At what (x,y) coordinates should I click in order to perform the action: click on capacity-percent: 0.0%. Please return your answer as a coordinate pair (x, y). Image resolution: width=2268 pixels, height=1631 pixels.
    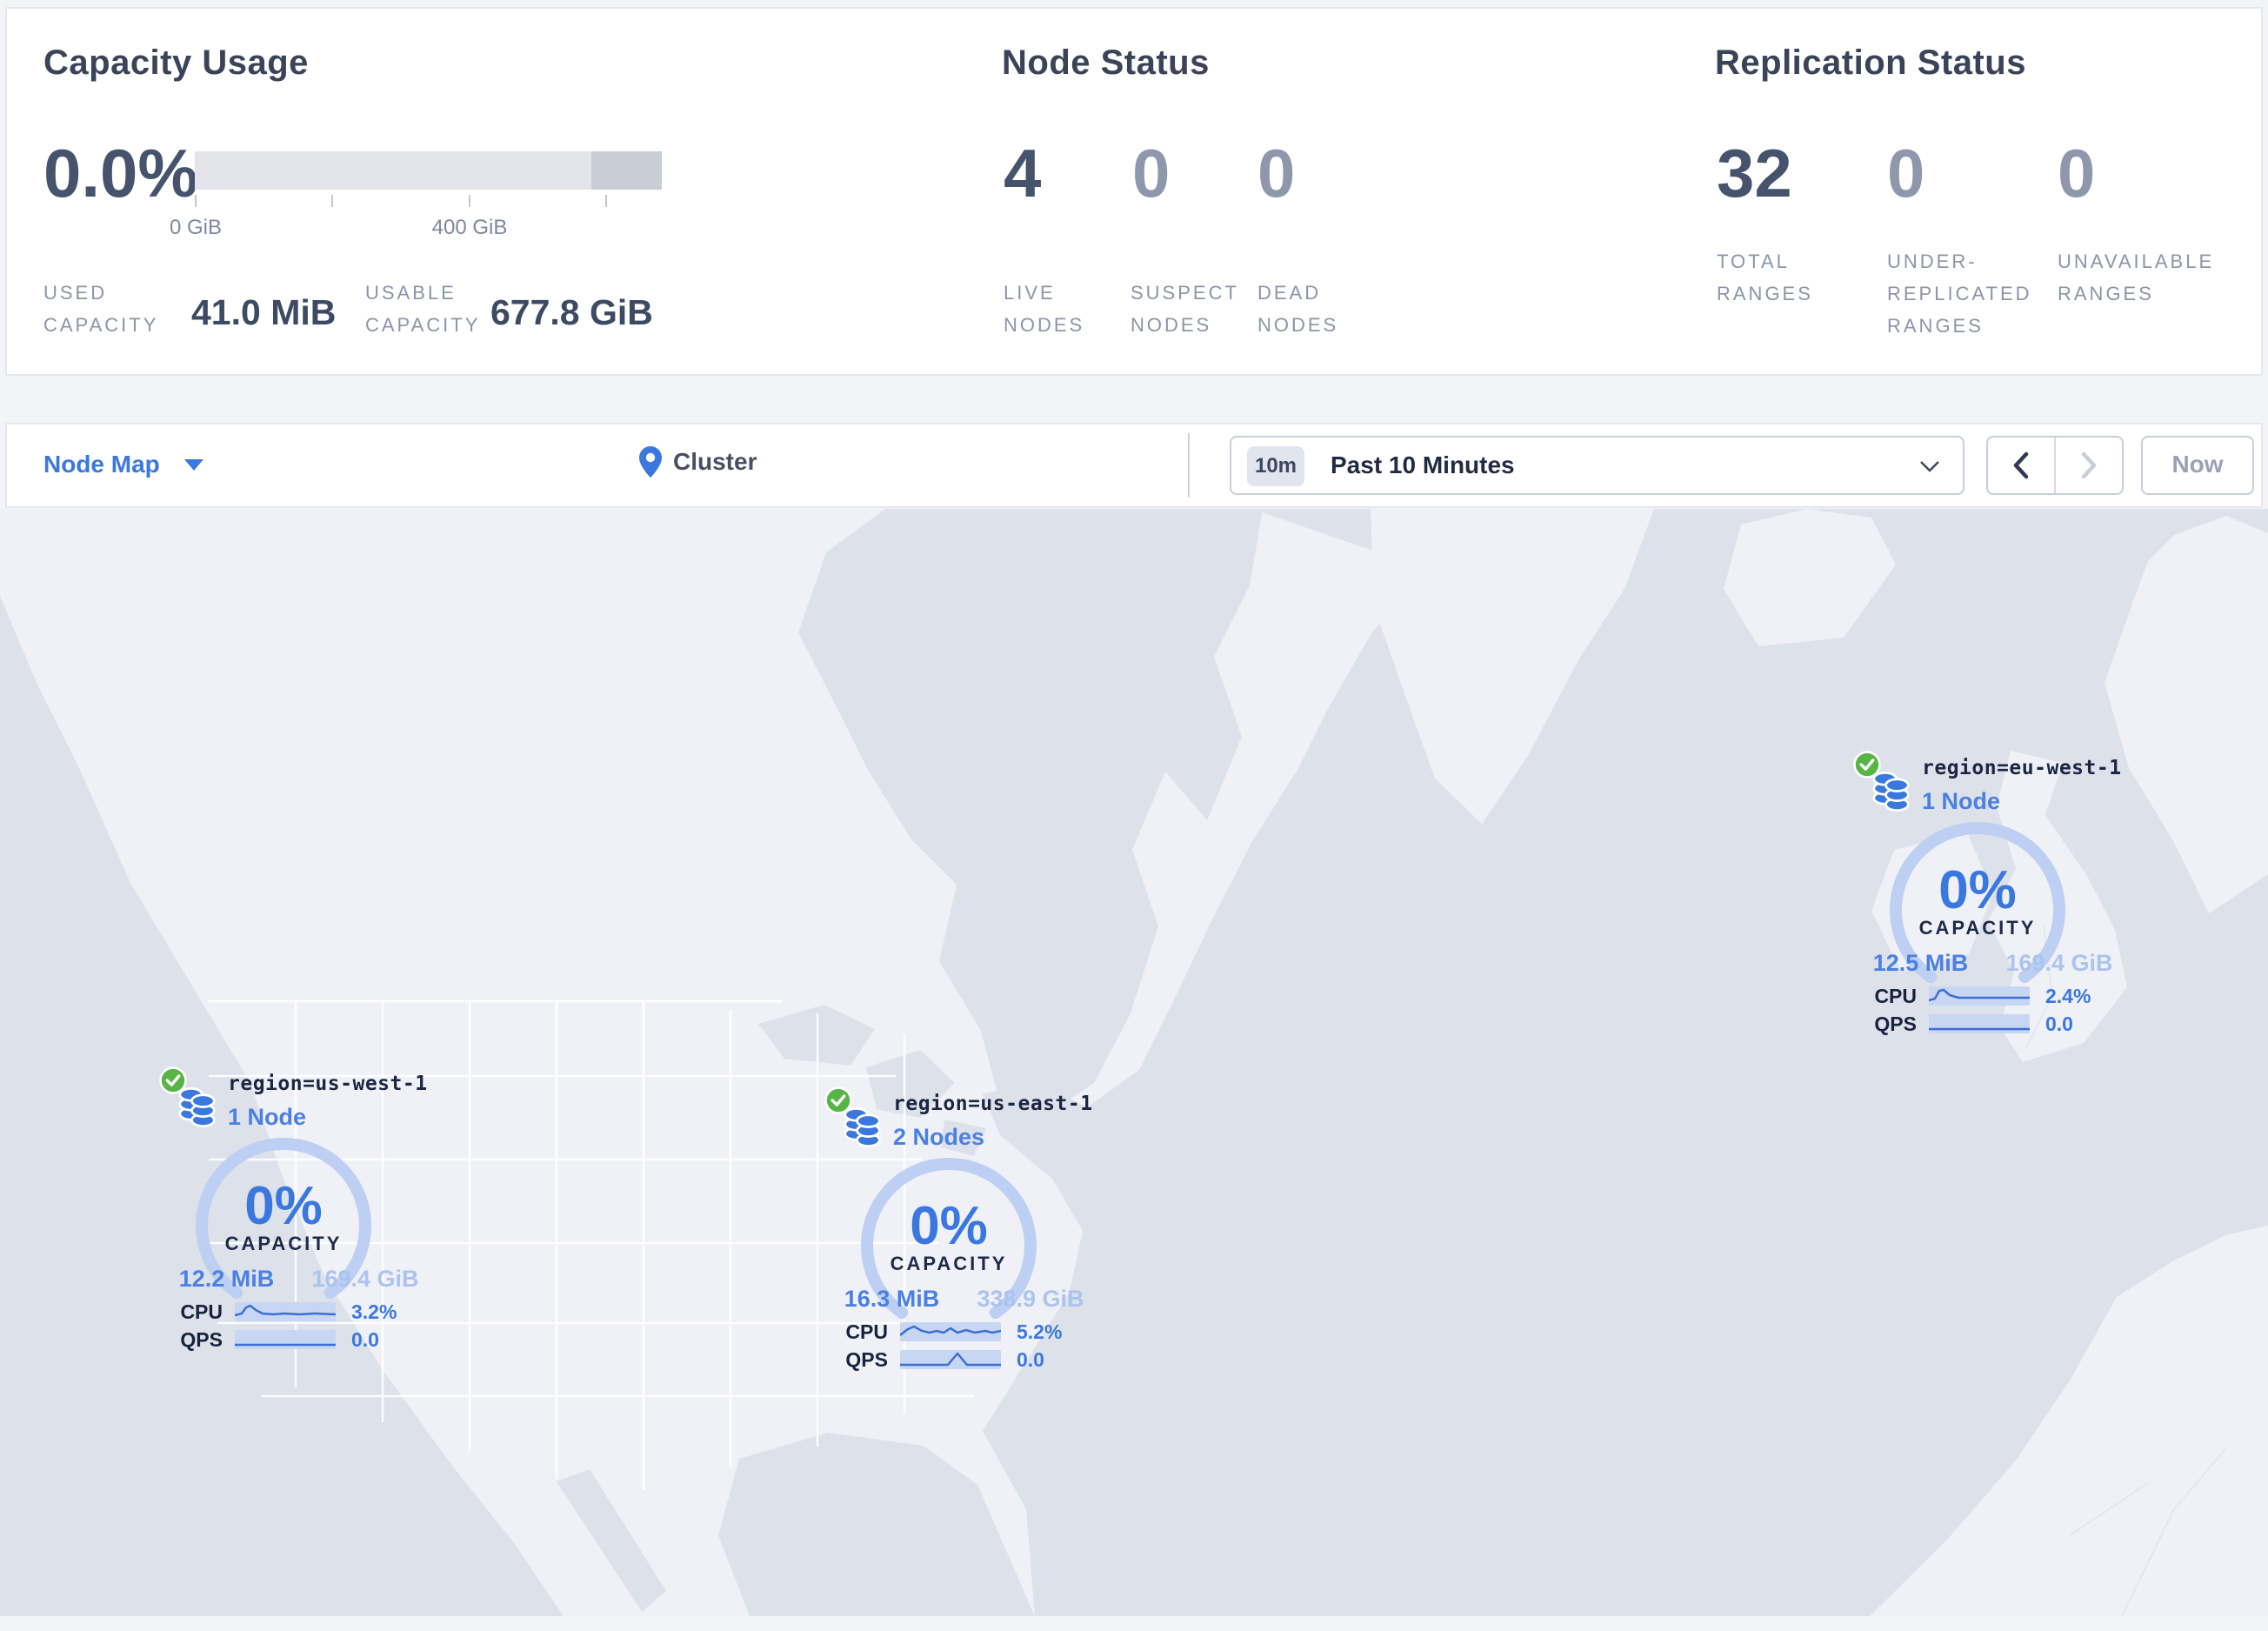
    Looking at the image, I should click on (120, 173).